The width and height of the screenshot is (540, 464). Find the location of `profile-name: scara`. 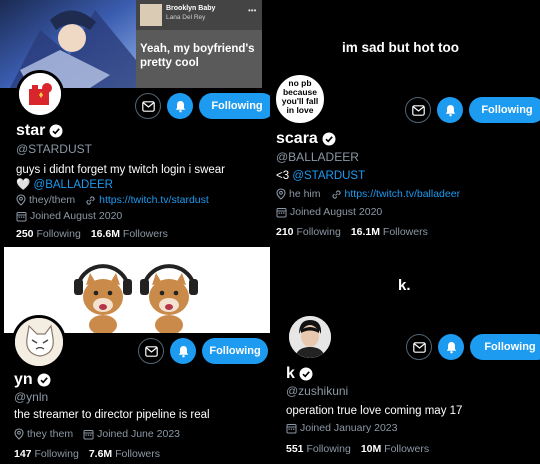

profile-name: scara is located at coordinates (306, 139).